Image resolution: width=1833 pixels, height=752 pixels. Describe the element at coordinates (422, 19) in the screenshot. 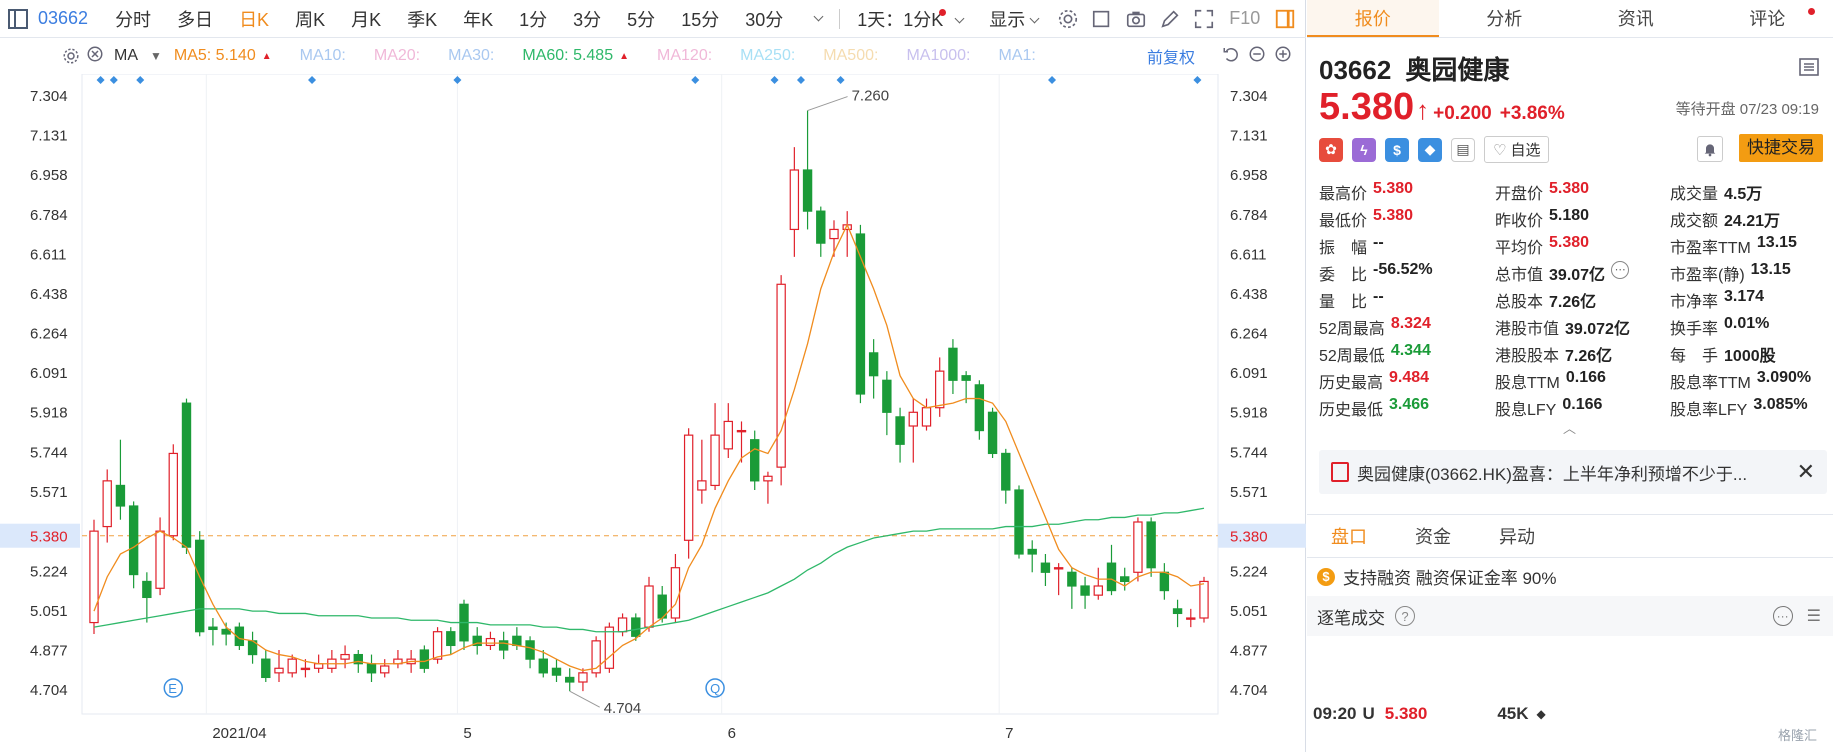

I see `period-tab: 季K` at that location.